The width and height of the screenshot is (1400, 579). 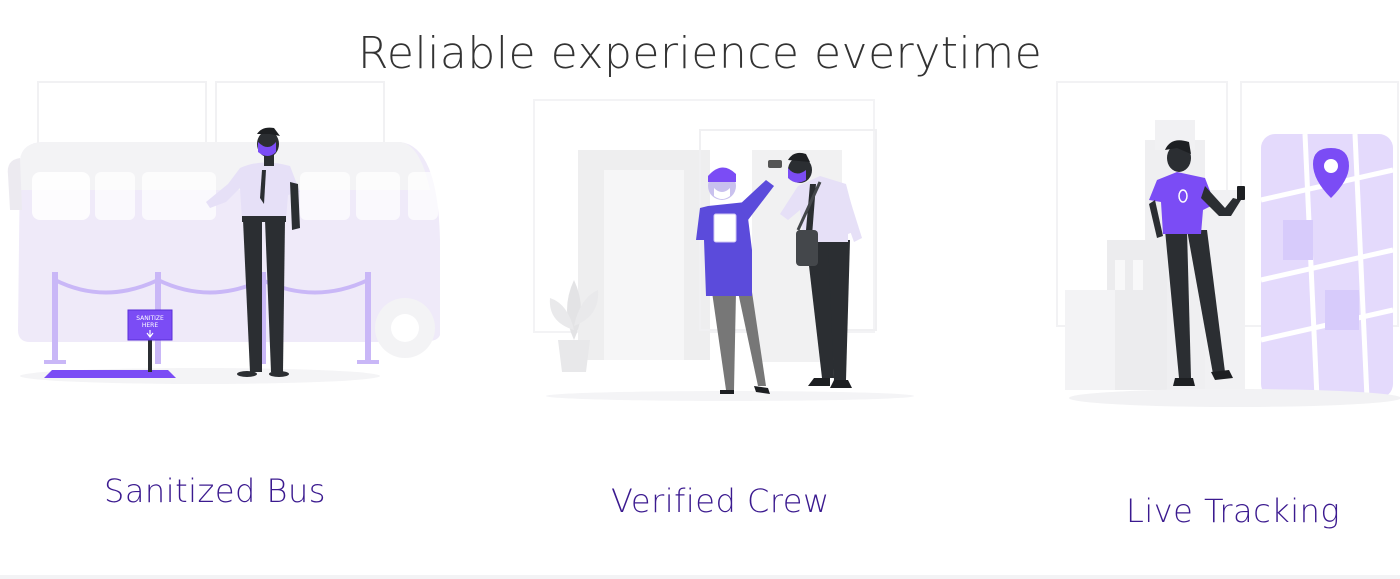 What do you see at coordinates (720, 501) in the screenshot?
I see `feature-label-verified-crew: Verified Crew` at bounding box center [720, 501].